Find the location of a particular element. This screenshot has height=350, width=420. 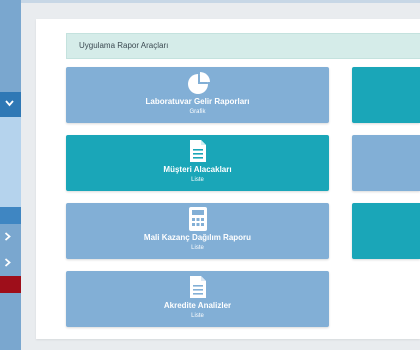

sidebar is located at coordinates (10, 175).